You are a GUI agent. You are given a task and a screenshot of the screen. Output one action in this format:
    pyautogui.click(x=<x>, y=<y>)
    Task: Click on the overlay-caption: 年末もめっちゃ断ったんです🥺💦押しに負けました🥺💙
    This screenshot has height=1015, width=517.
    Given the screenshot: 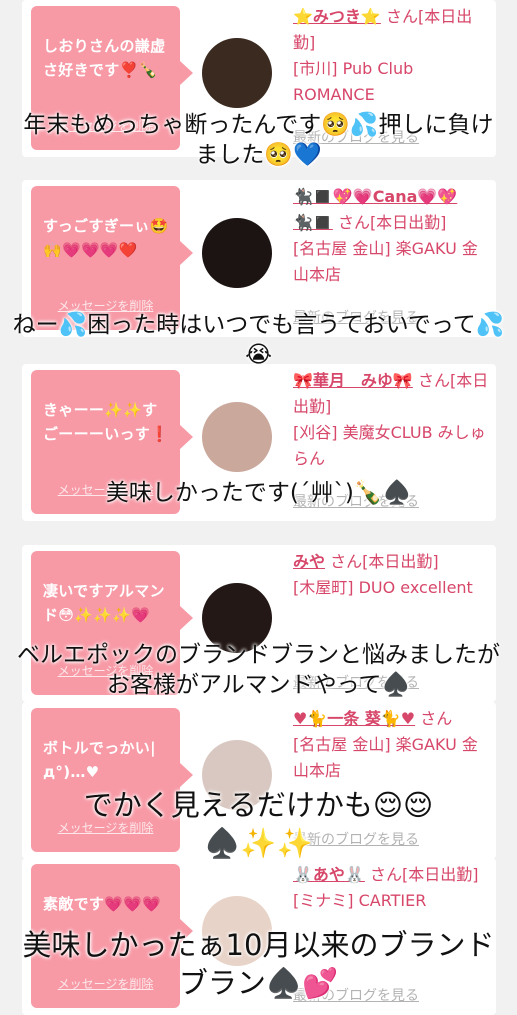 What is the action you would take?
    pyautogui.click(x=258, y=140)
    